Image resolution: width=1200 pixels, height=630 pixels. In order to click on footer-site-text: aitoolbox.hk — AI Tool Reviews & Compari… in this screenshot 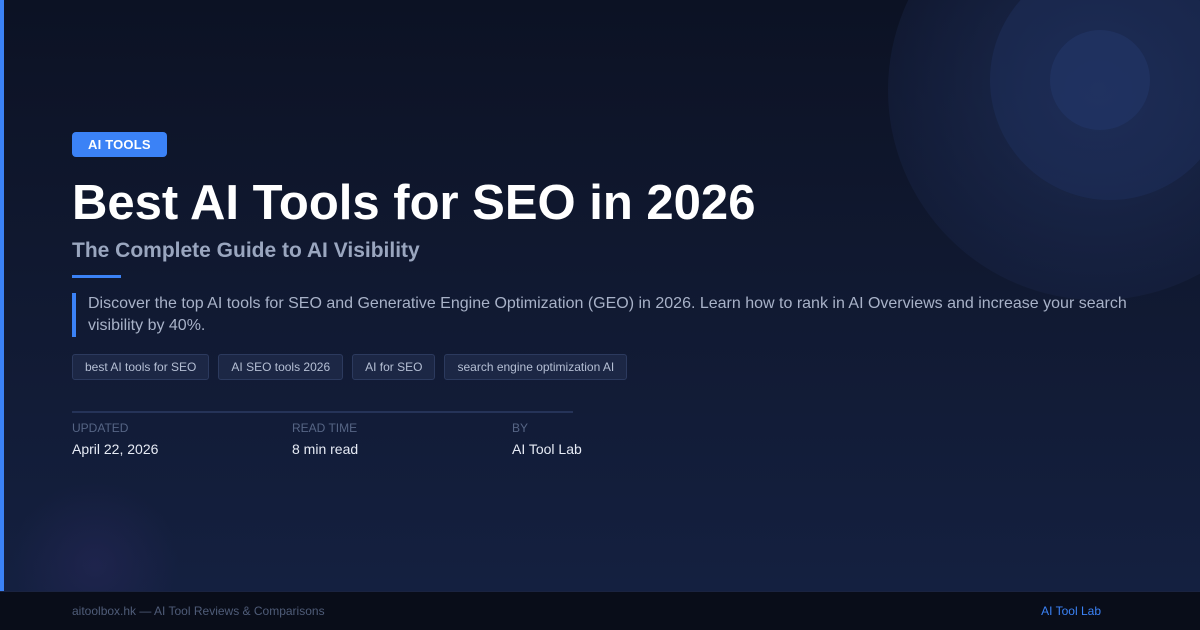, I will do `click(198, 611)`.